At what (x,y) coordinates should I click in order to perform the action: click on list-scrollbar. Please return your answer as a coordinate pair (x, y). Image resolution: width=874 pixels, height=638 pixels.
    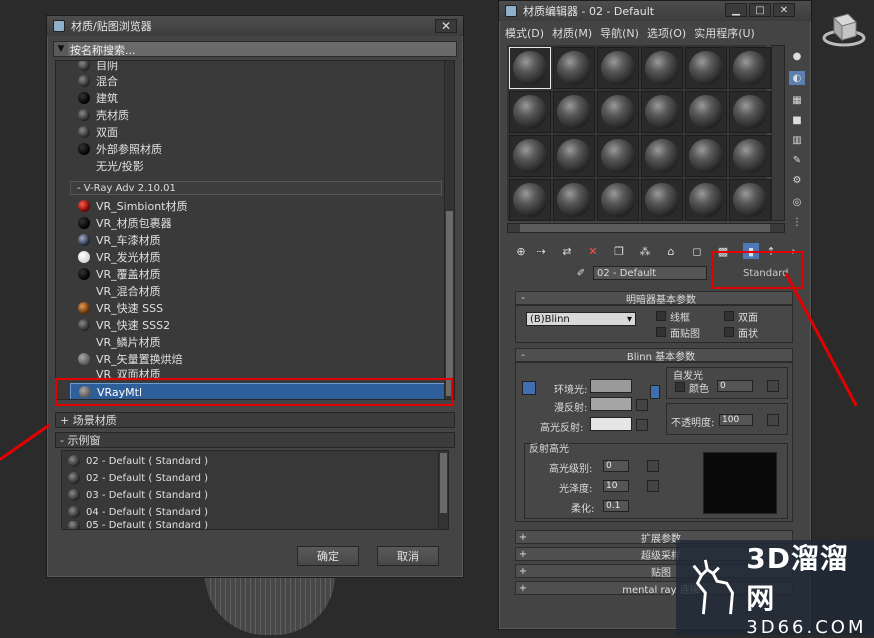
    Looking at the image, I should click on (449, 230).